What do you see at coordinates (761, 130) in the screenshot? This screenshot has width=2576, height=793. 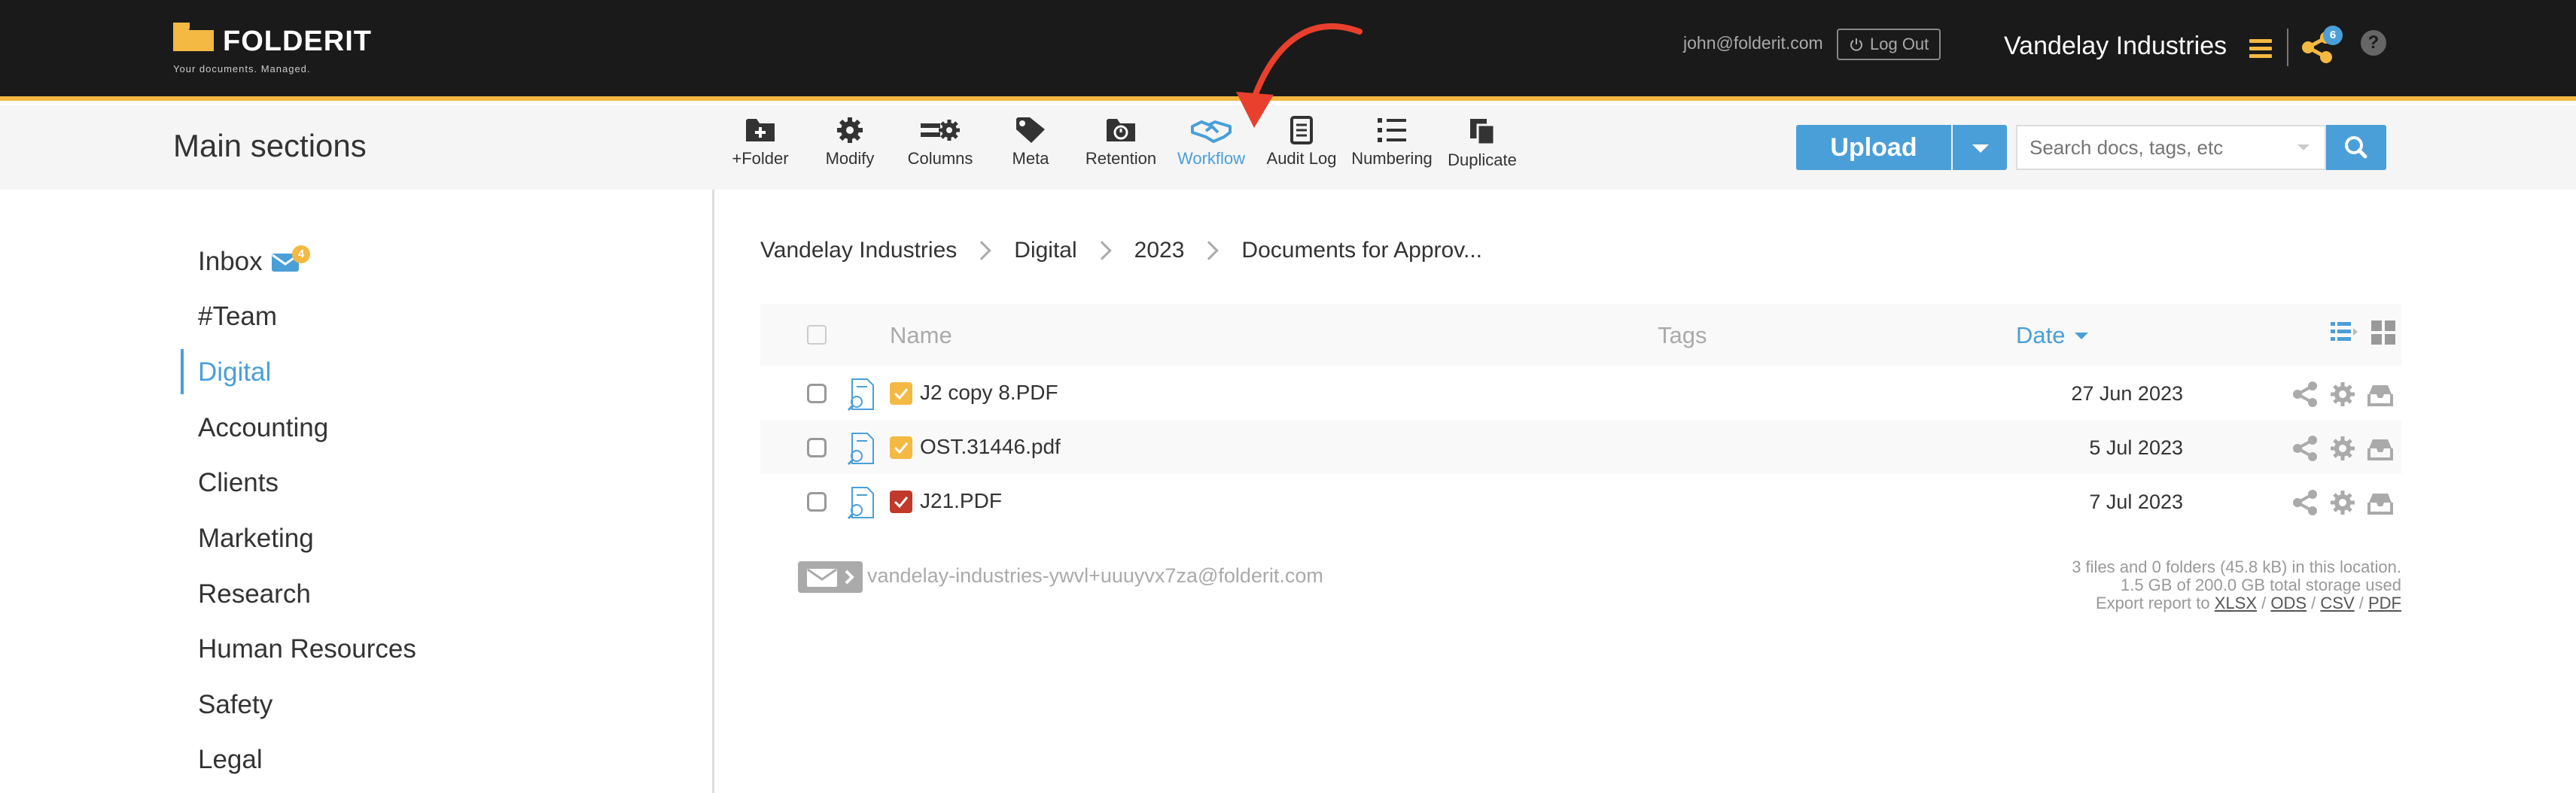 I see `add-folder-icon` at bounding box center [761, 130].